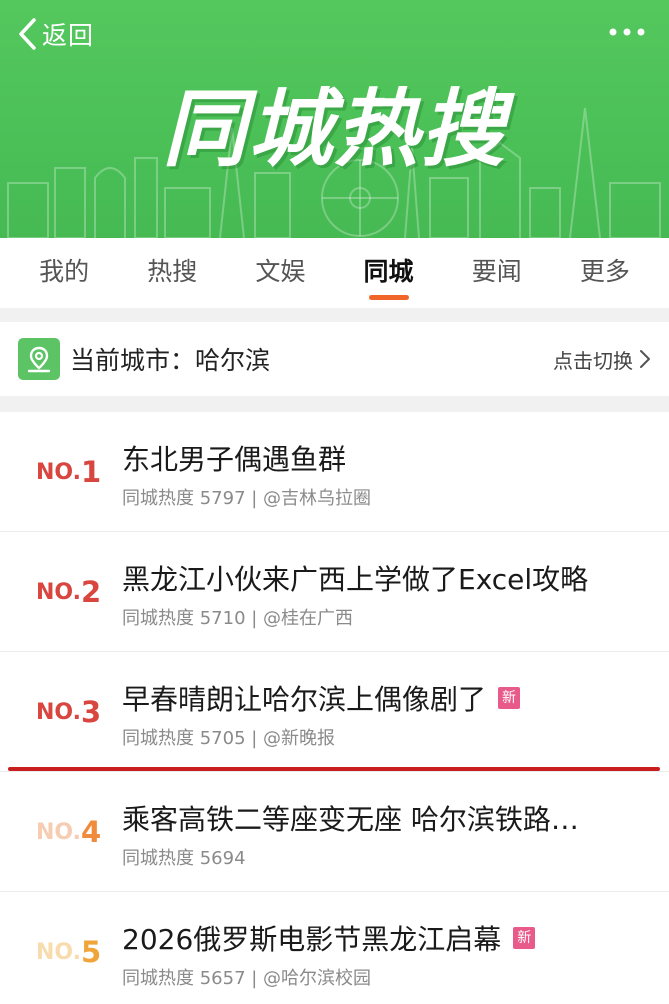 The image size is (669, 1004). Describe the element at coordinates (69, 472) in the screenshot. I see `rank-label: NO. 1` at that location.